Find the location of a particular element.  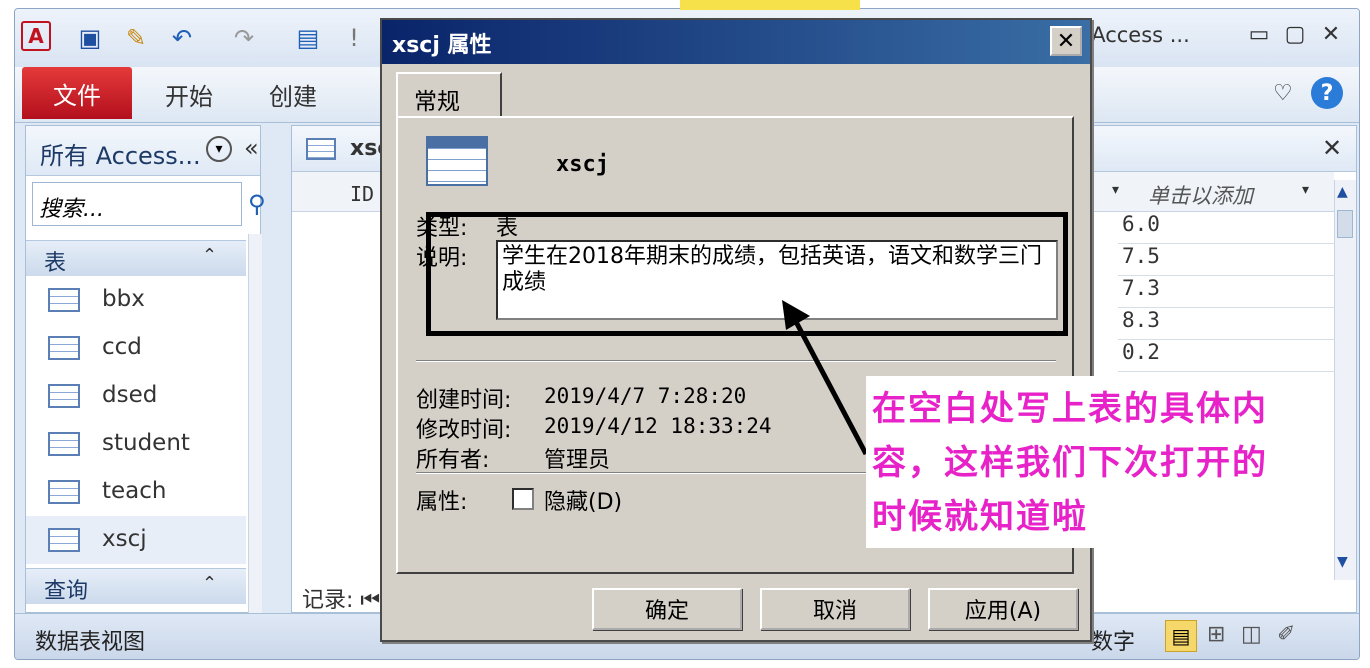

cancel-button: 取消 is located at coordinates (835, 609).